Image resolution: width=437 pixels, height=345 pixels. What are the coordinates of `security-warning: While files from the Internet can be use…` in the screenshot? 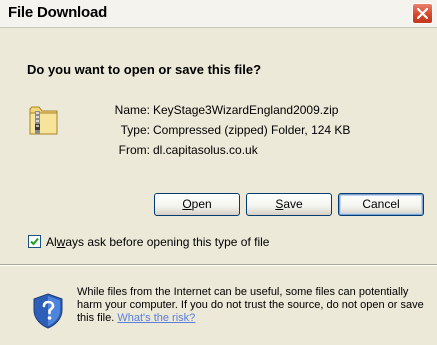 It's located at (252, 305).